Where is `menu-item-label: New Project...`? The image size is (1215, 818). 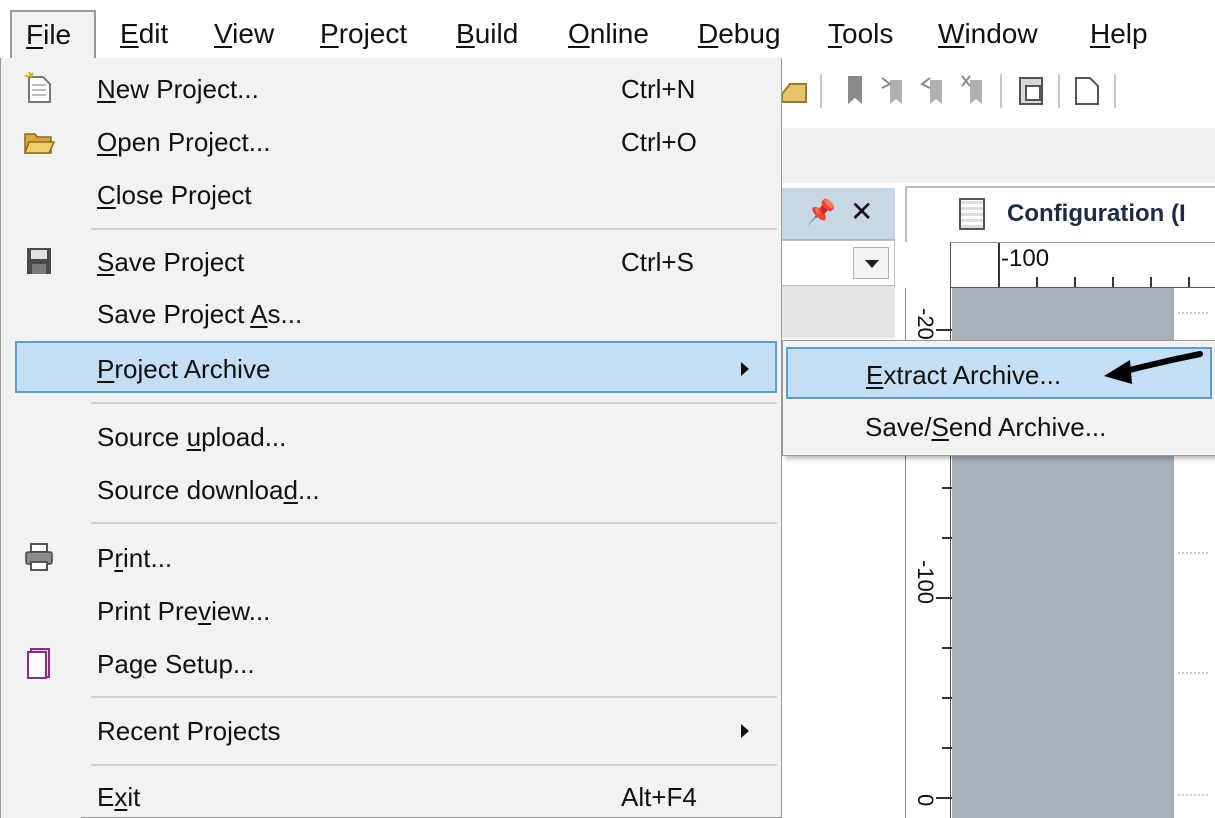 menu-item-label: New Project... is located at coordinates (178, 89).